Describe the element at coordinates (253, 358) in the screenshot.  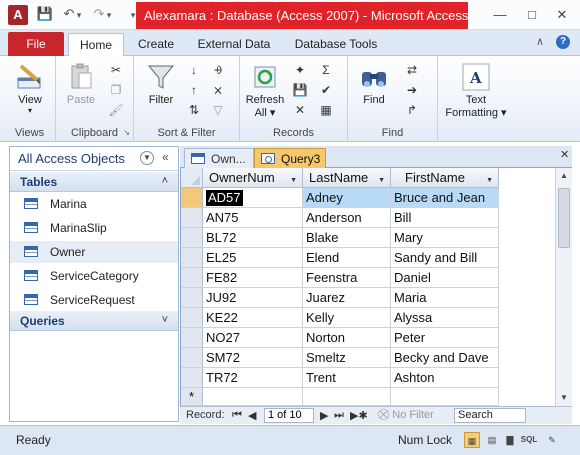
I see `table-cell: SM72` at that location.